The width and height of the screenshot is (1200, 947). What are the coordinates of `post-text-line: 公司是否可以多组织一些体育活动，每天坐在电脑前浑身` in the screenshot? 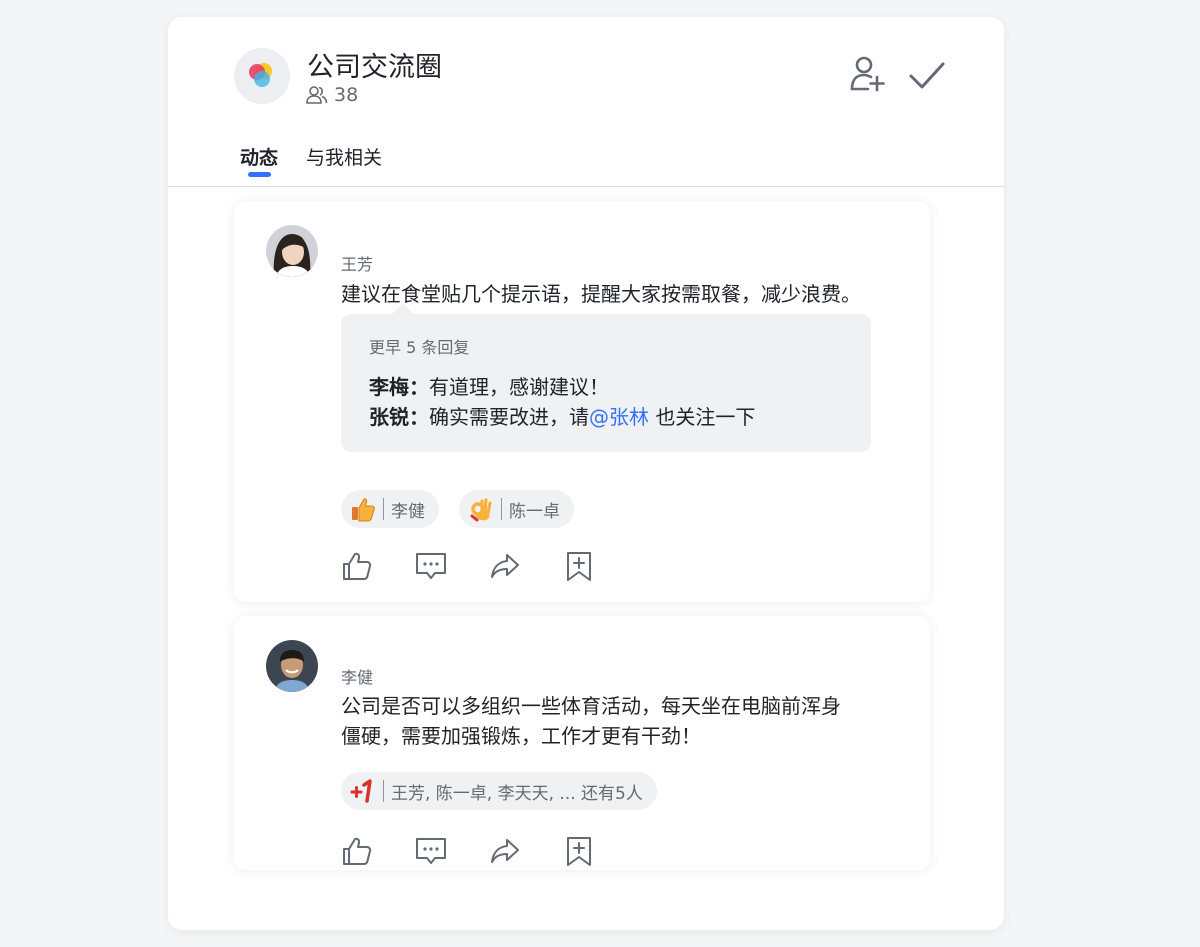 It's located at (591, 706).